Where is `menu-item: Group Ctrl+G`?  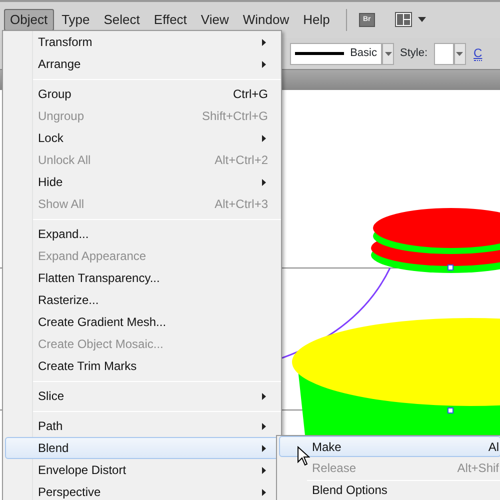 menu-item: Group Ctrl+G is located at coordinates (142, 94).